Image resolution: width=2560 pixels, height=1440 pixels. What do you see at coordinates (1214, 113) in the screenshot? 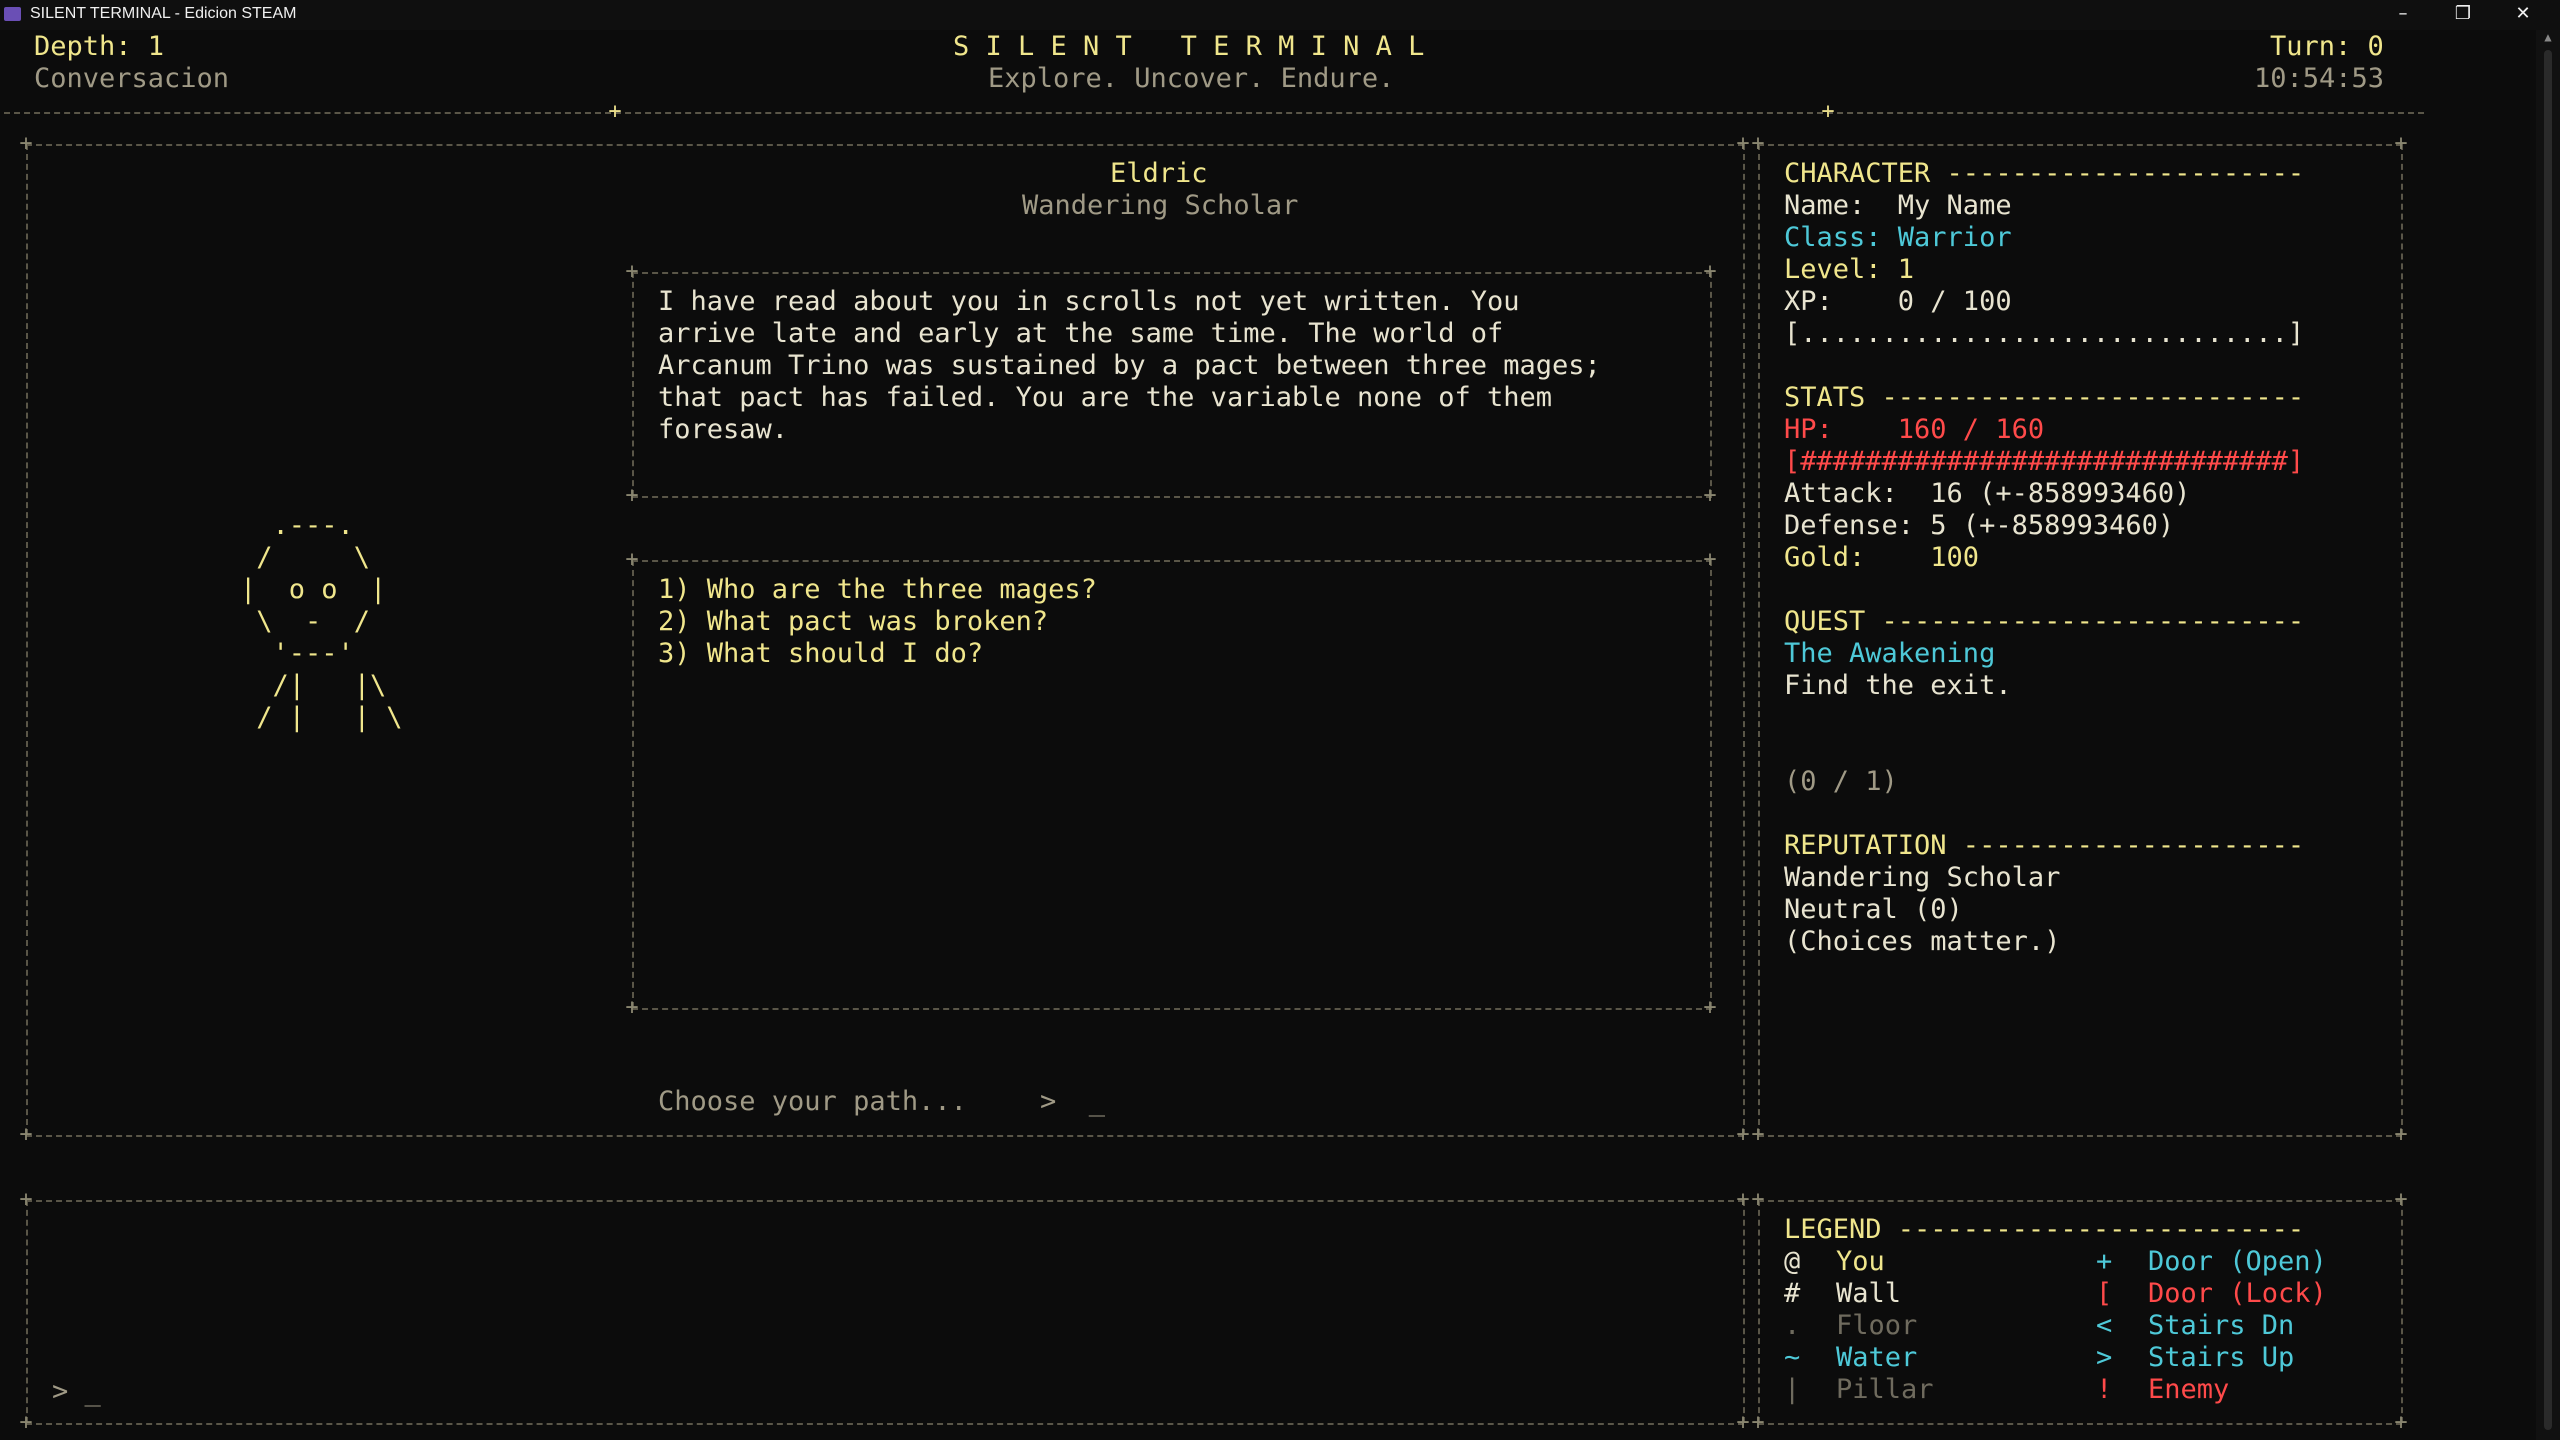
I see `header-divider` at bounding box center [1214, 113].